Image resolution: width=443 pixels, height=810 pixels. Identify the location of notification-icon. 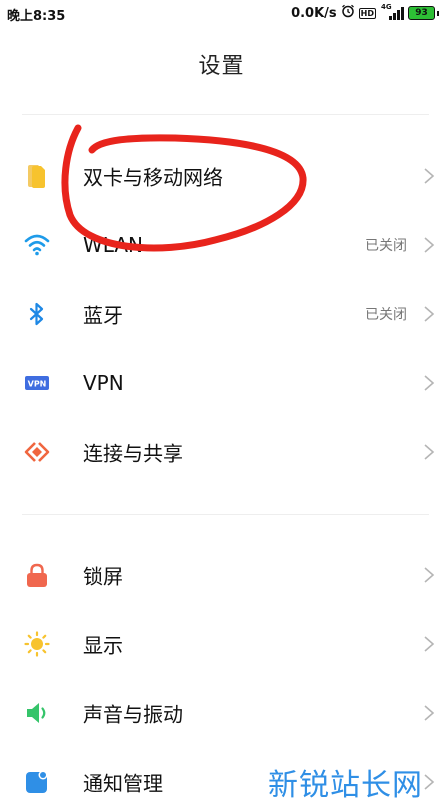
(37, 782).